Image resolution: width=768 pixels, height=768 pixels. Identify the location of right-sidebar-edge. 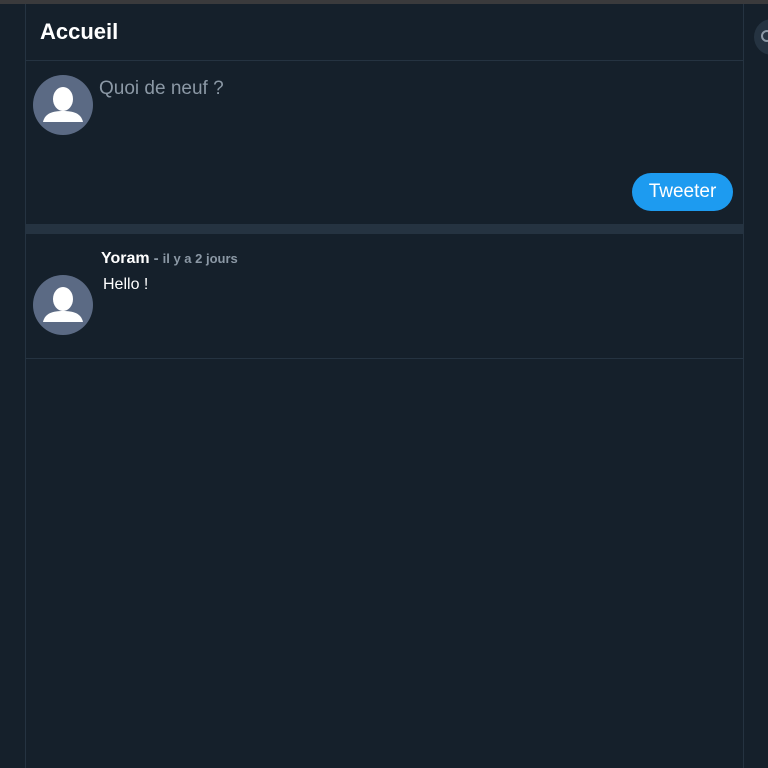
(755, 386).